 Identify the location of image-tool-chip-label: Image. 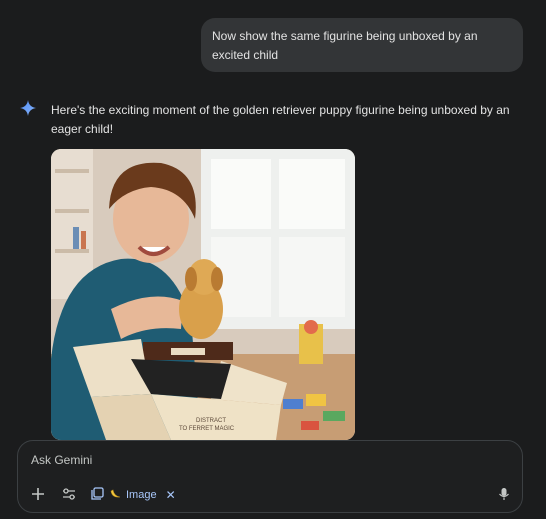
(141, 495).